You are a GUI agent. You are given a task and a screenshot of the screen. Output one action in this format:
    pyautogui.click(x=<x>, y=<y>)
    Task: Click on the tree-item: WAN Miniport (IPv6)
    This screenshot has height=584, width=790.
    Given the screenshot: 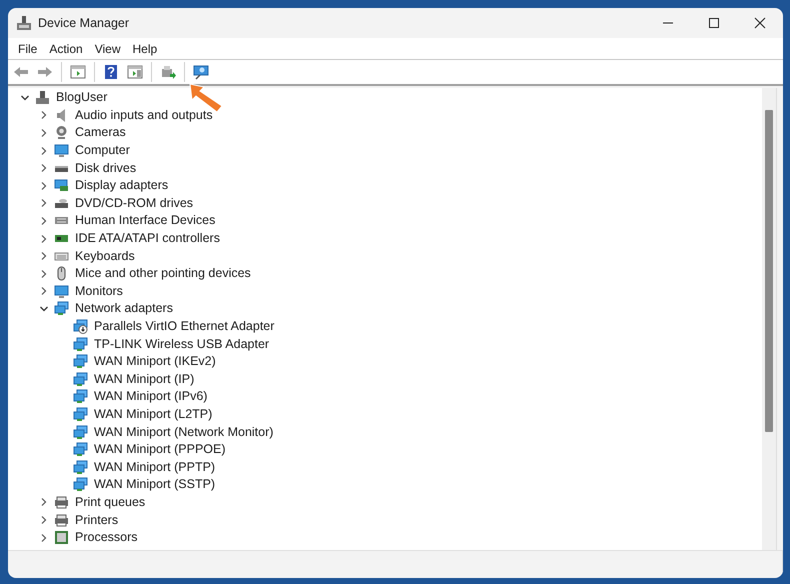 What is the action you would take?
    pyautogui.click(x=149, y=396)
    